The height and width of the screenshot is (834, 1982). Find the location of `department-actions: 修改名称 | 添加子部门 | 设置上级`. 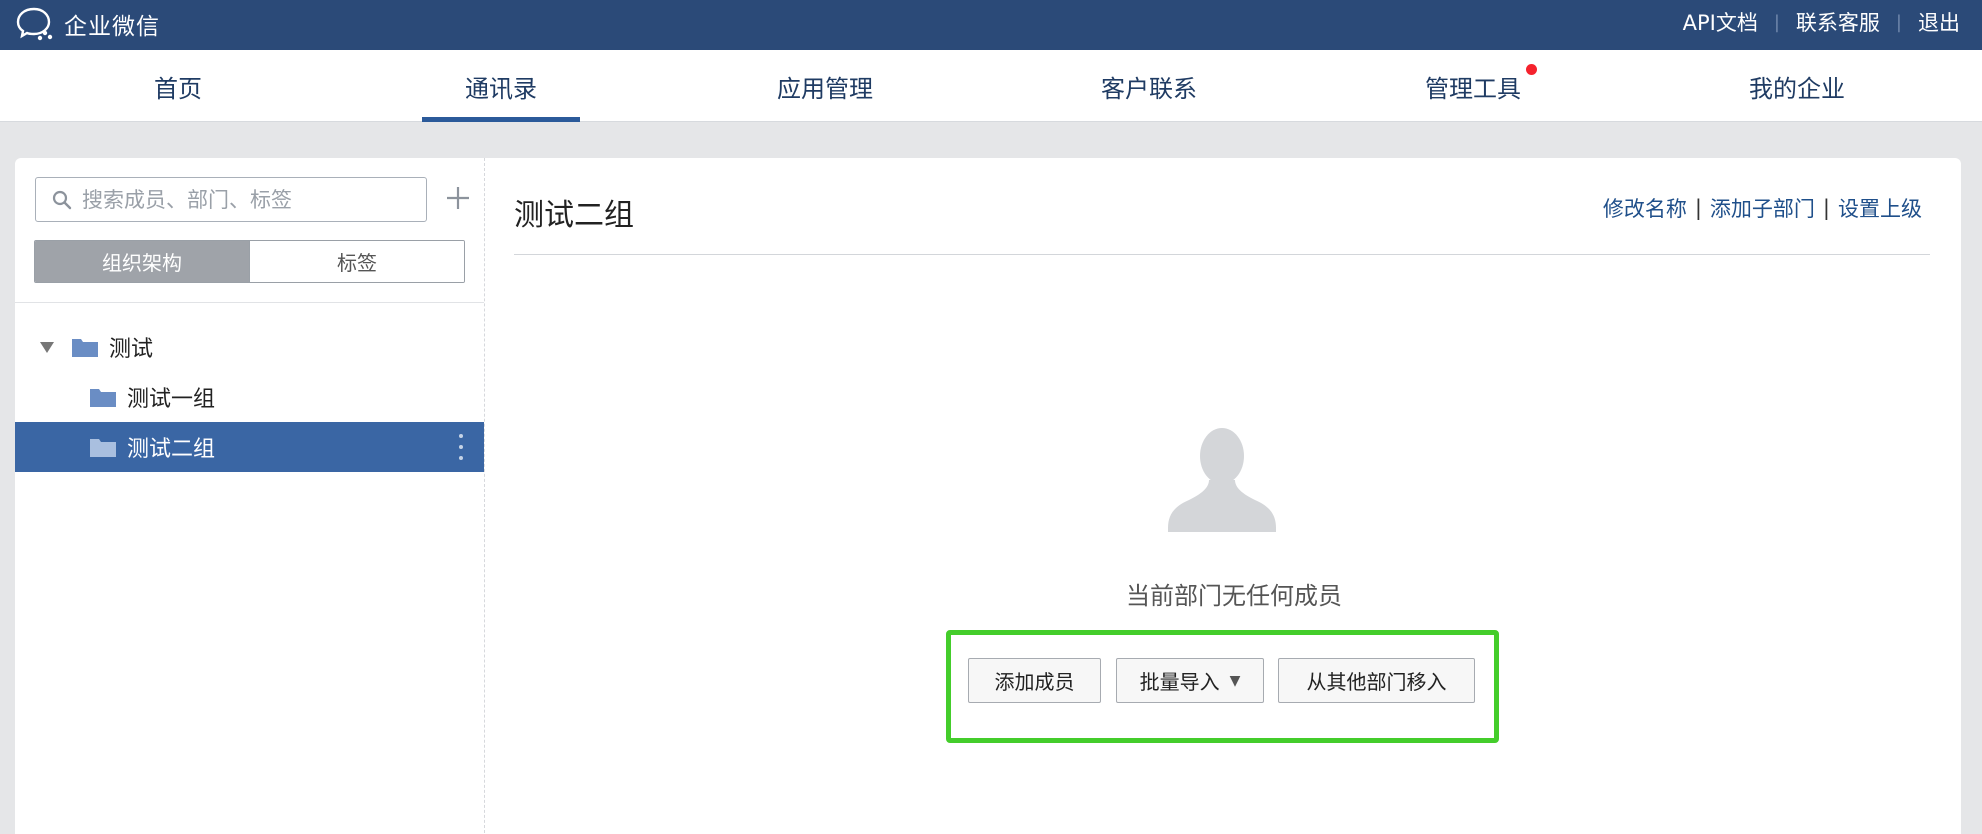

department-actions: 修改名称 | 添加子部门 | 设置上级 is located at coordinates (1762, 208).